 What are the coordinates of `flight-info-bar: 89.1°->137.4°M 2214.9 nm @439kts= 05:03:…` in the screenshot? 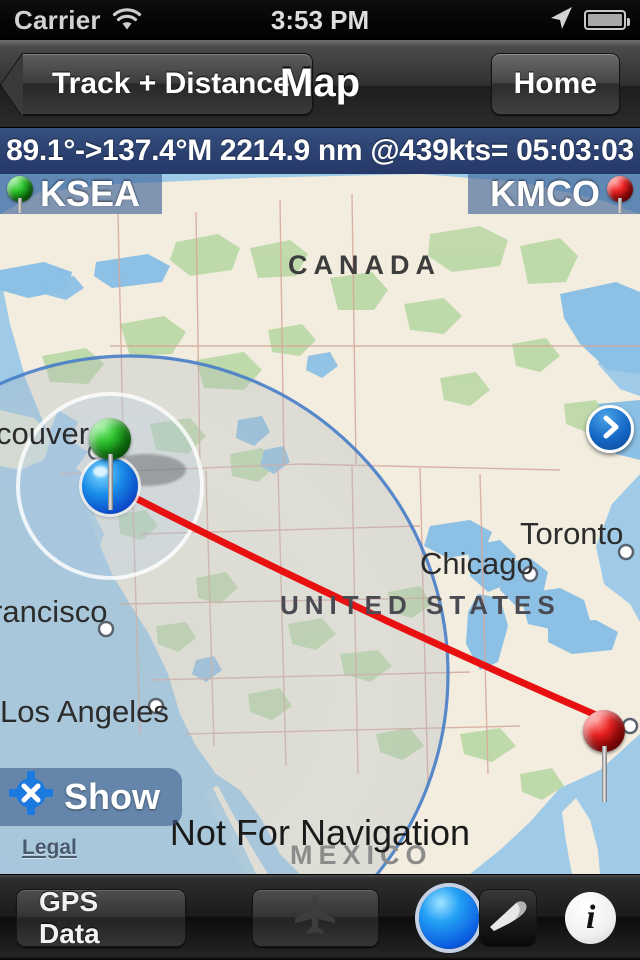 It's located at (320, 151).